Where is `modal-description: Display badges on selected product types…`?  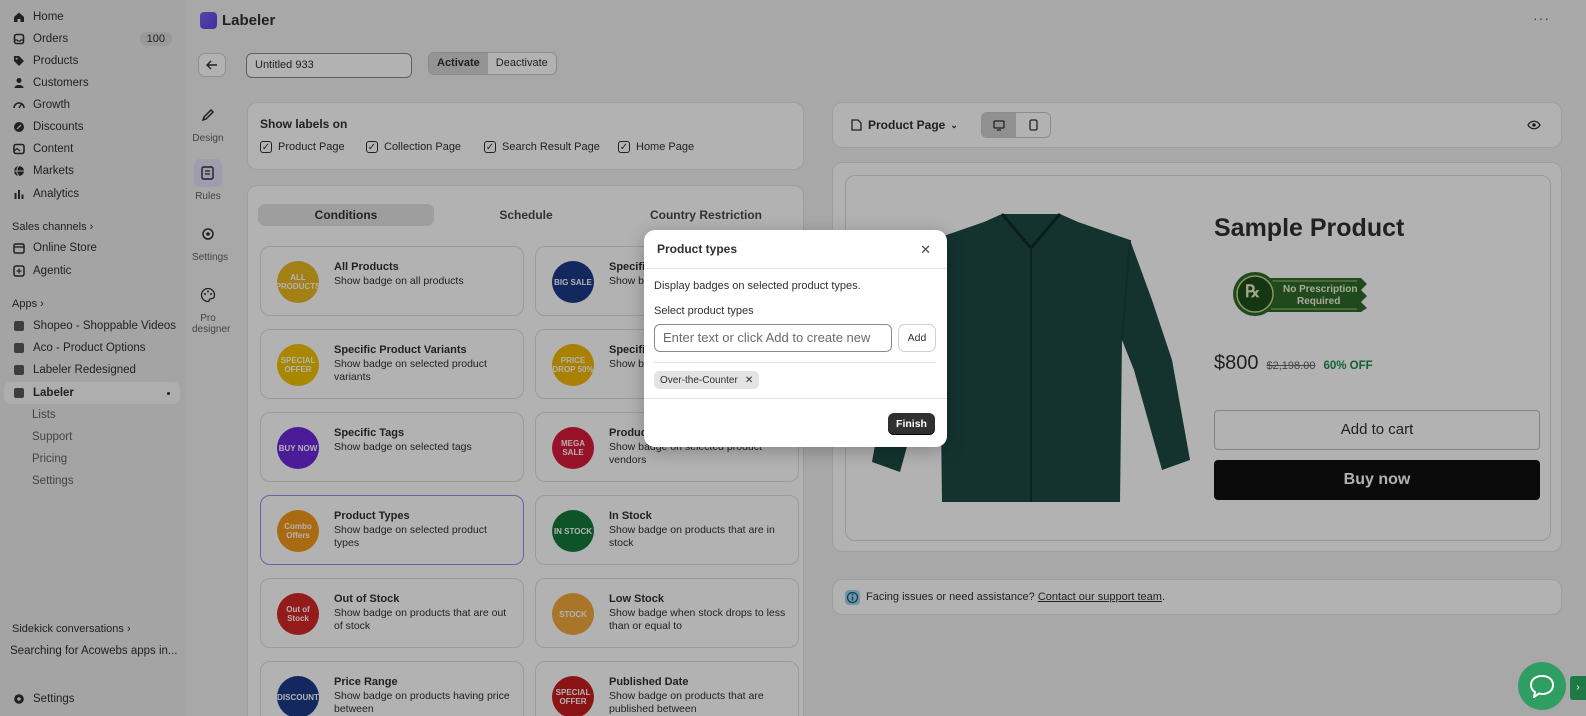 modal-description: Display badges on selected product types… is located at coordinates (757, 286).